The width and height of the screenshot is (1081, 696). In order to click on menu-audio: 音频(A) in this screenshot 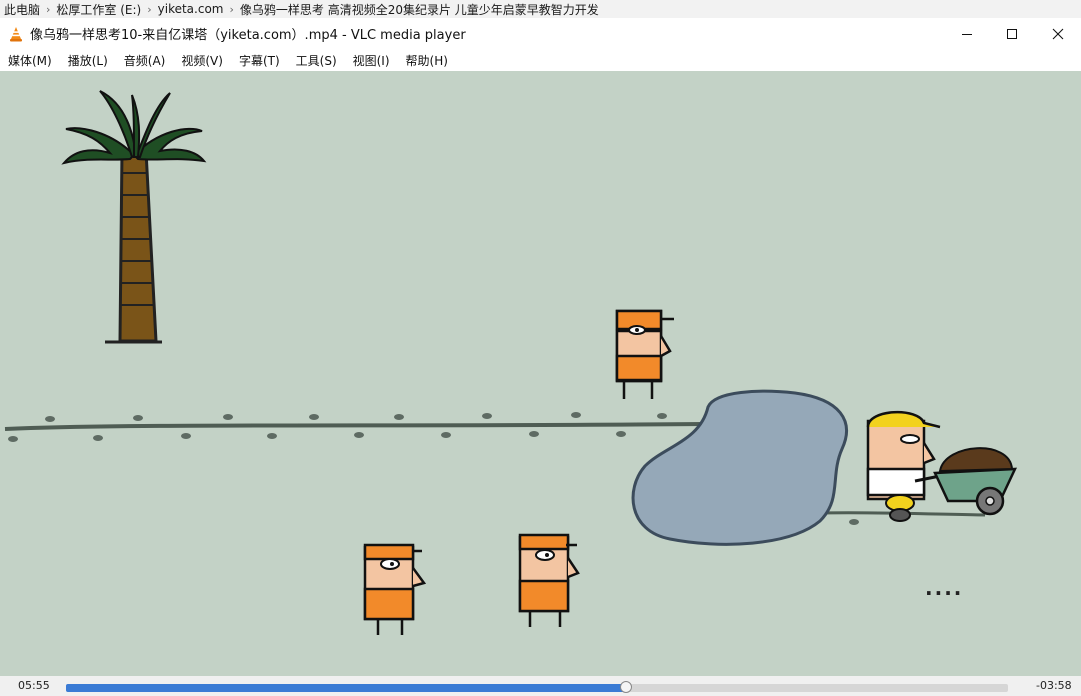, I will do `click(145, 60)`.